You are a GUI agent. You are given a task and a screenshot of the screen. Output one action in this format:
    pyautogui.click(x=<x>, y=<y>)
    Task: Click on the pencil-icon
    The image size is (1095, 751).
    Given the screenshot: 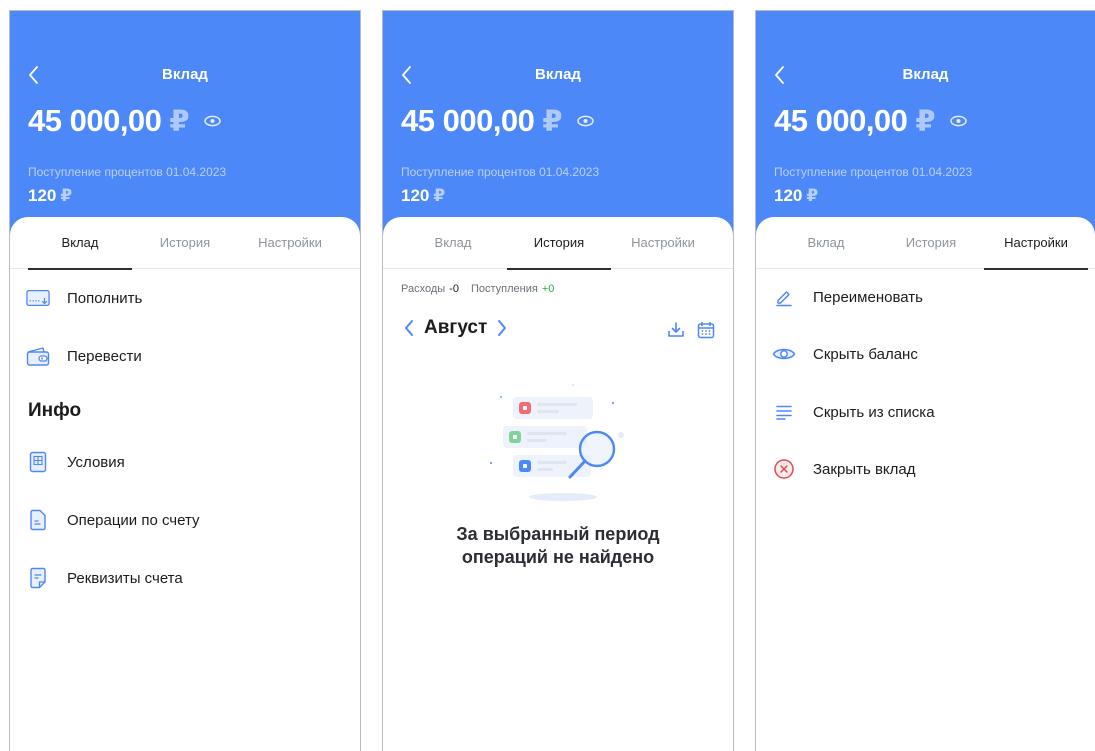 What is the action you would take?
    pyautogui.click(x=784, y=297)
    